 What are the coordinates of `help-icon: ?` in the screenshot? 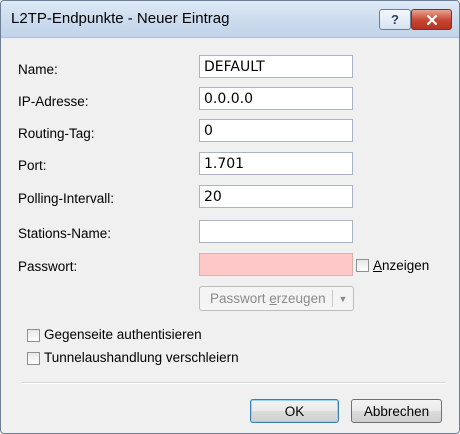 It's located at (395, 19).